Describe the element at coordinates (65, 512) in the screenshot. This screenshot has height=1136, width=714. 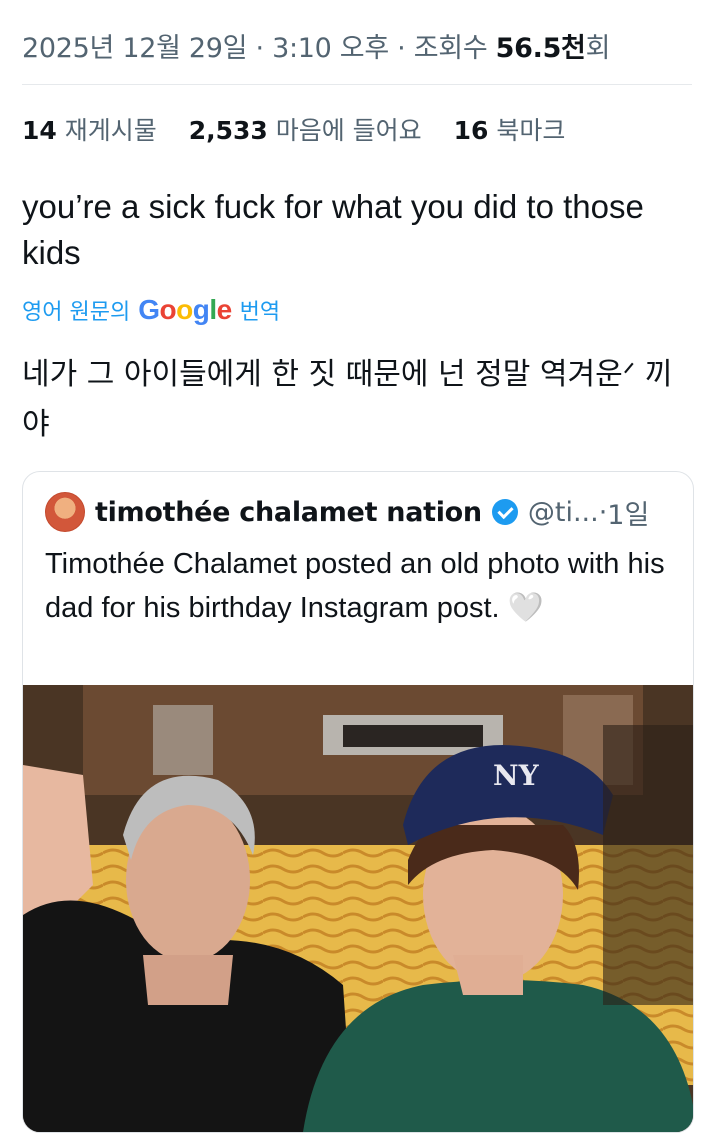
I see `profile-avatar` at that location.